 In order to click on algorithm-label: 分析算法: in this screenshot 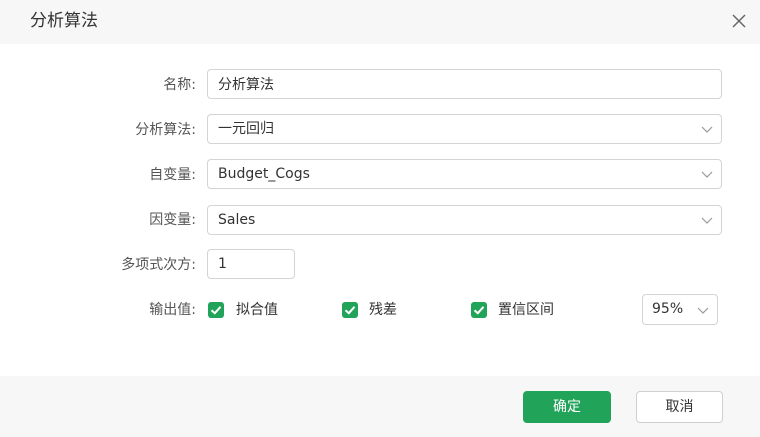, I will do `click(165, 130)`.